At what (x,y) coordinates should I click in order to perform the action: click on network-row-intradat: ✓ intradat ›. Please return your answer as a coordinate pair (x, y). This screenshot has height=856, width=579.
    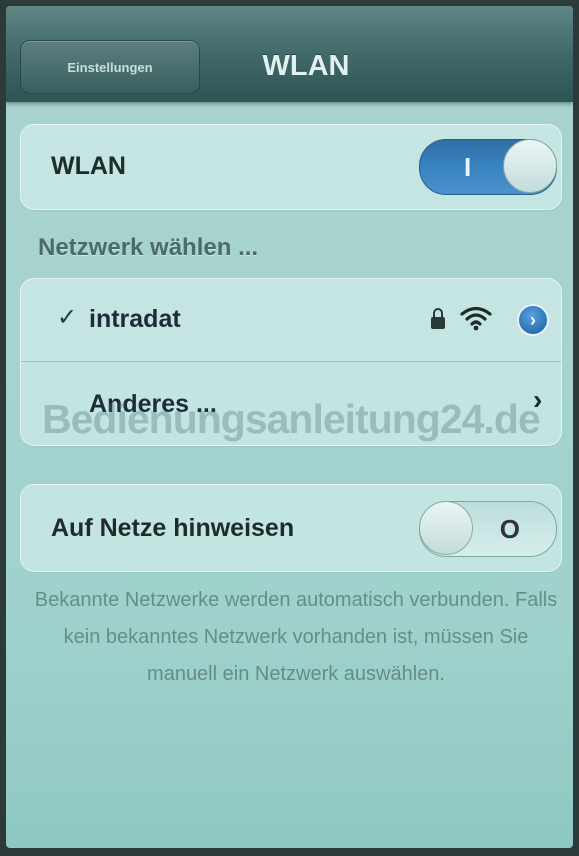
    Looking at the image, I should click on (291, 320).